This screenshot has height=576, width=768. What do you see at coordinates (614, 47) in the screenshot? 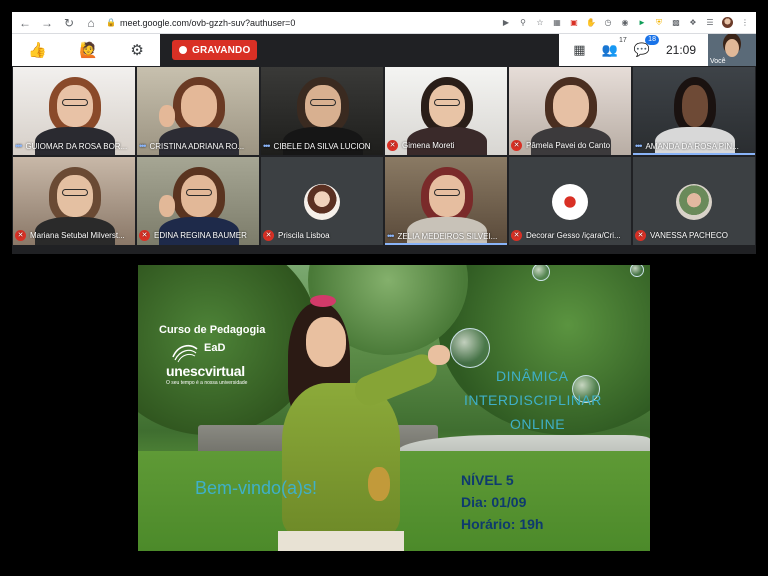
I see `participants-icon: 👥 17` at bounding box center [614, 47].